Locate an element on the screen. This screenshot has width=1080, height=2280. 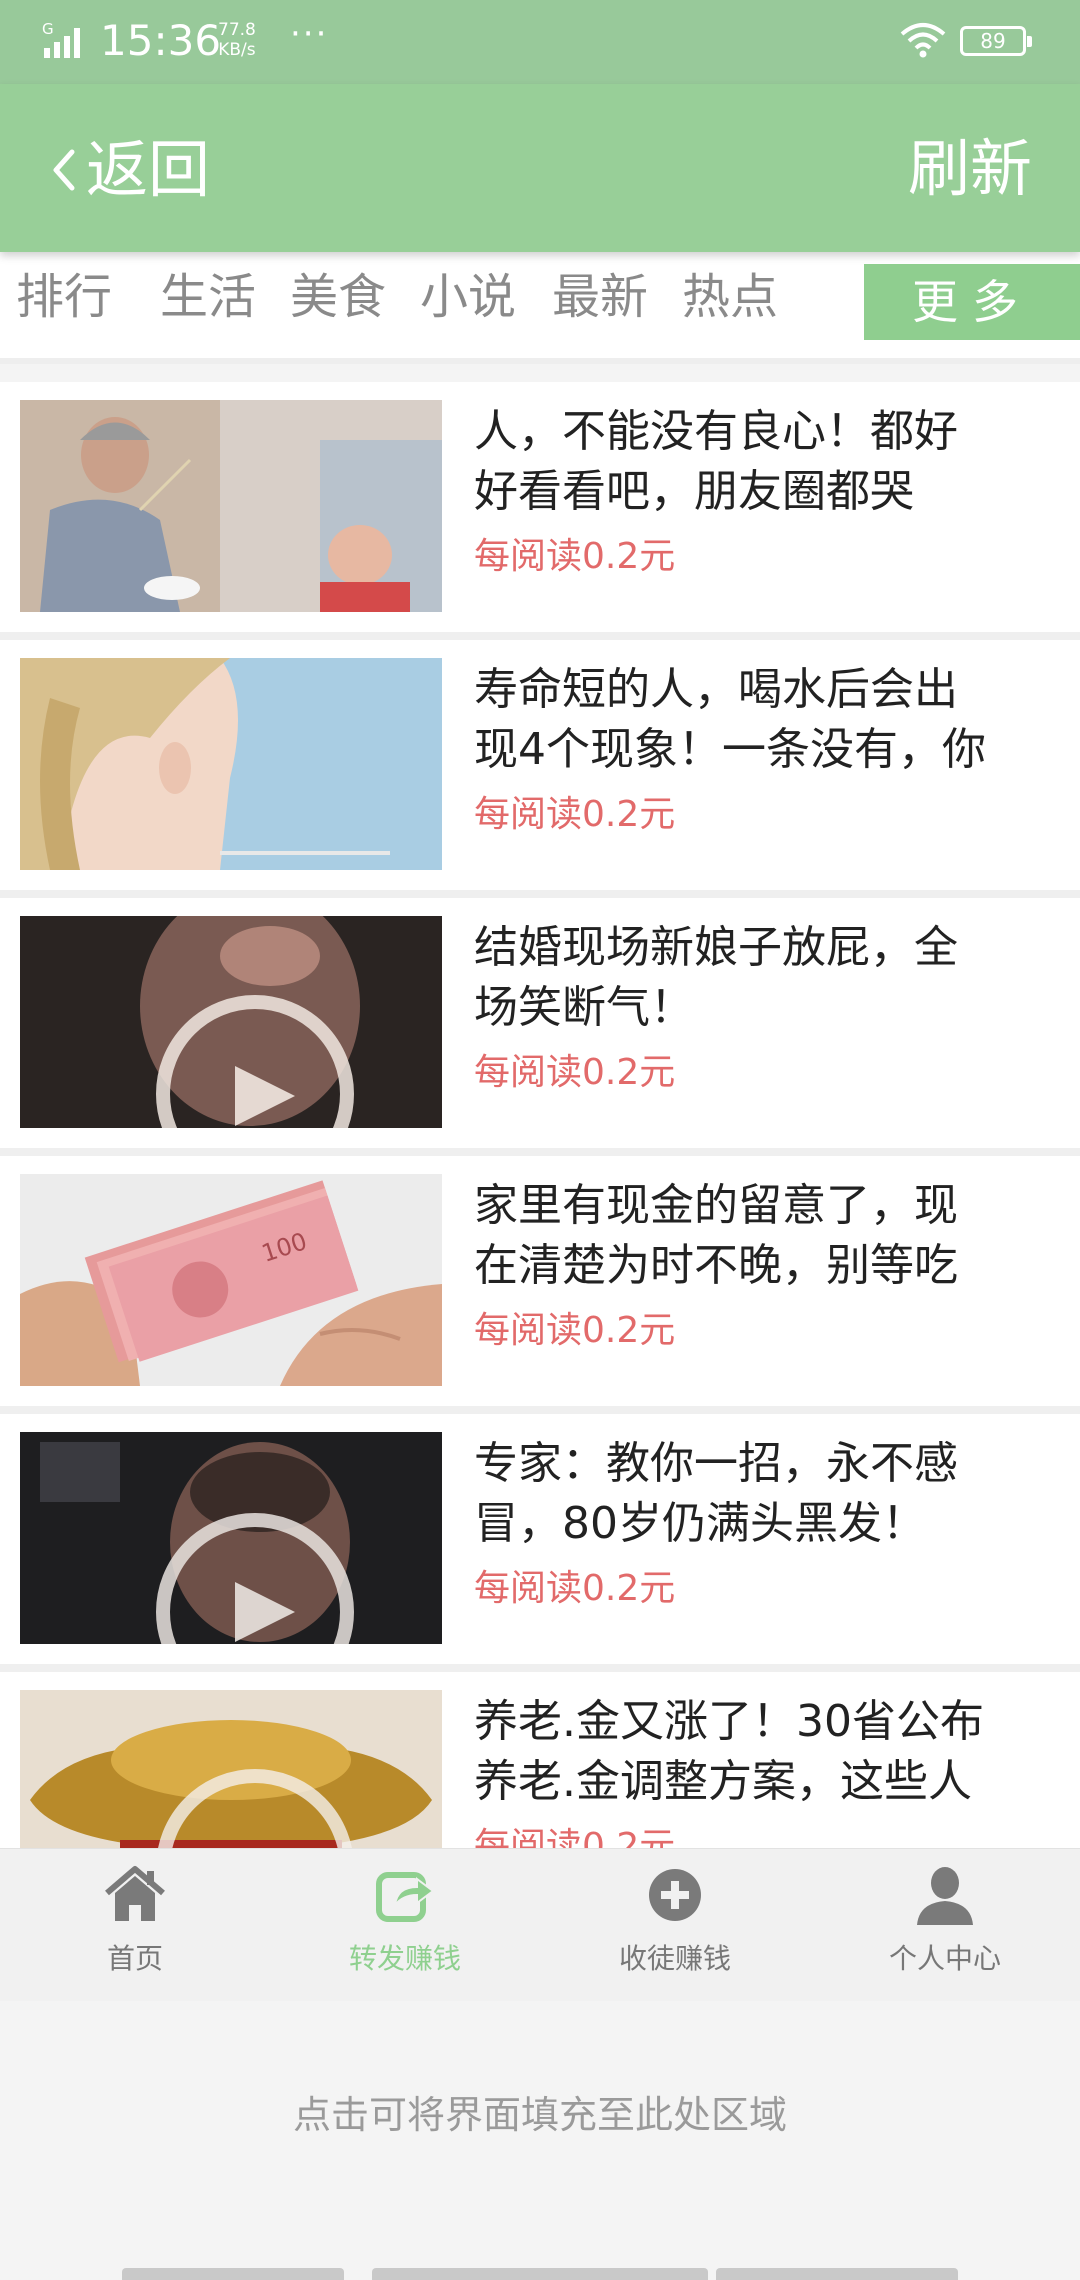
category-tab-latest: 最新 is located at coordinates (600, 297).